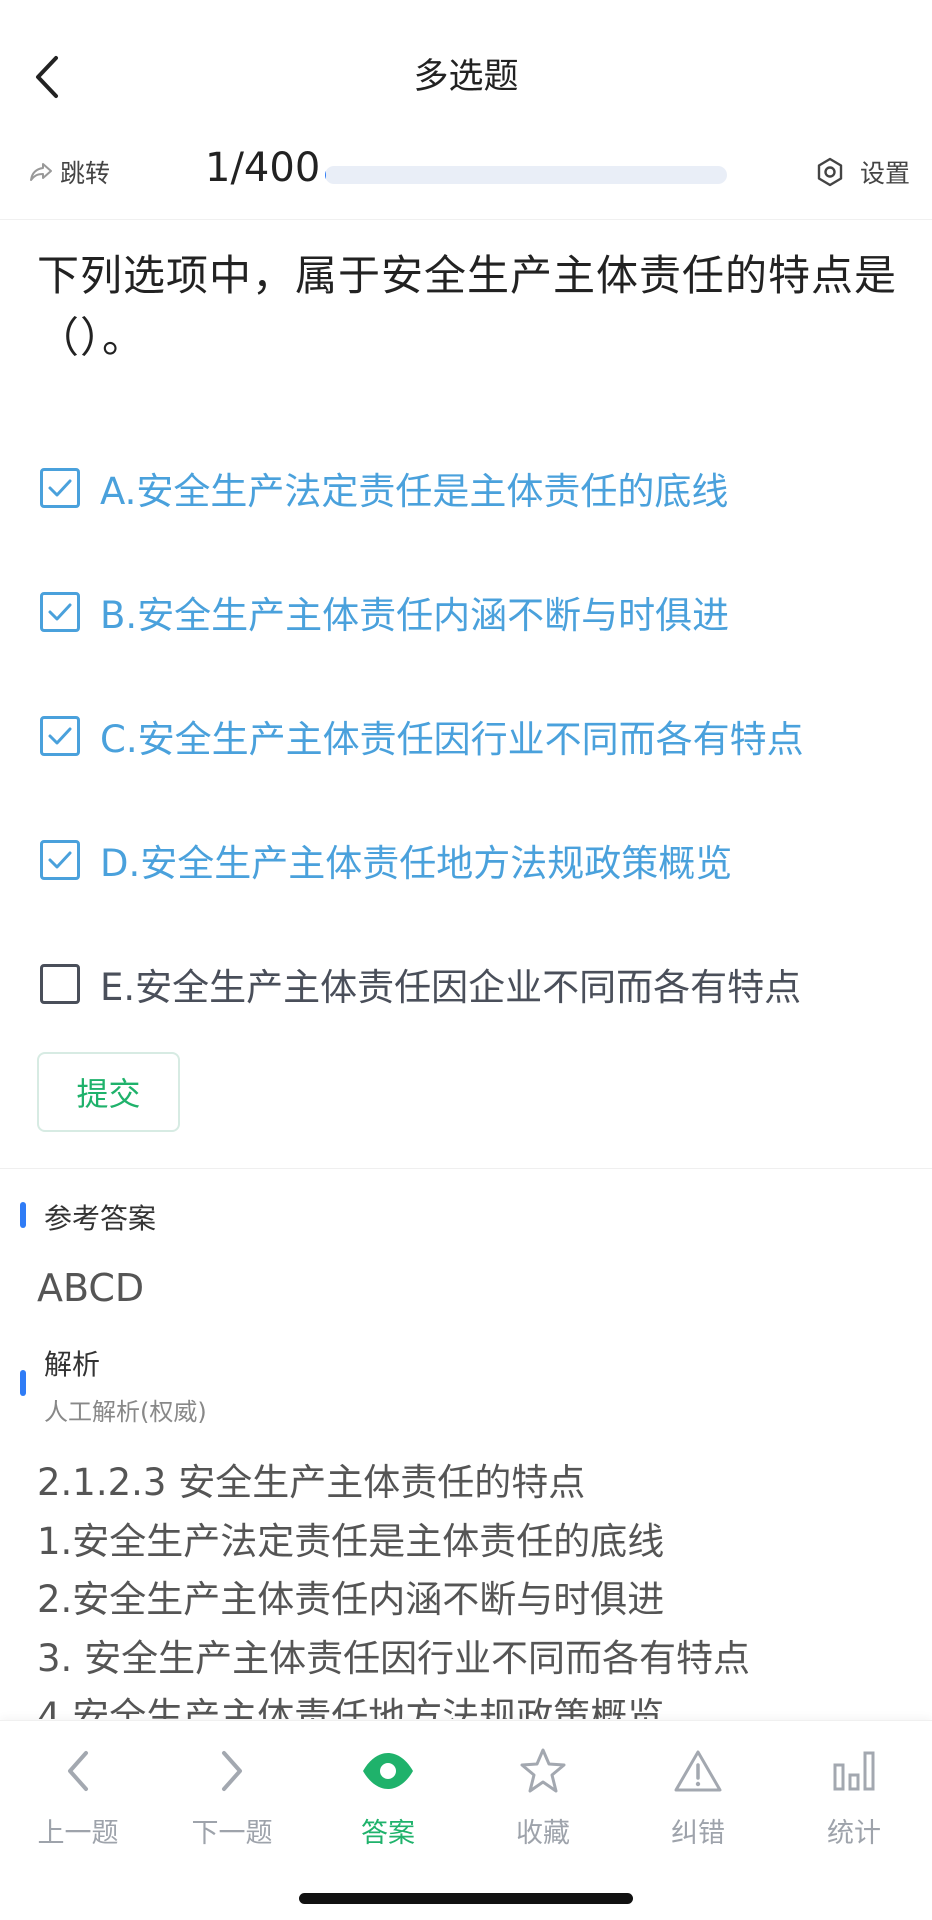 The height and width of the screenshot is (1920, 932). I want to click on nav-previous-question: 上一题, so click(78, 1796).